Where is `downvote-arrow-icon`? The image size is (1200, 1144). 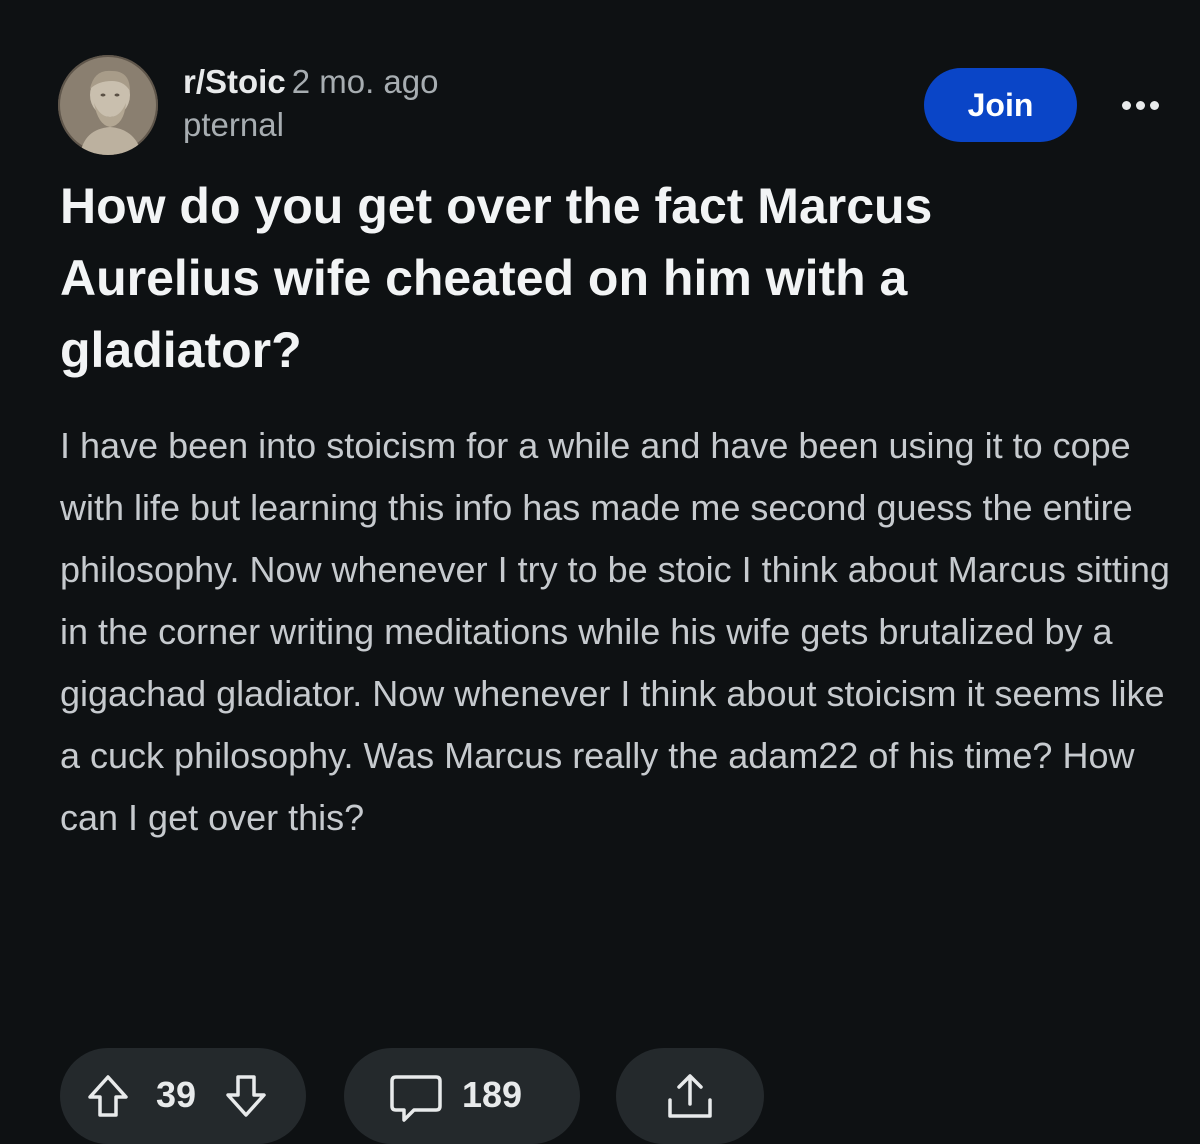
downvote-arrow-icon is located at coordinates (246, 1098).